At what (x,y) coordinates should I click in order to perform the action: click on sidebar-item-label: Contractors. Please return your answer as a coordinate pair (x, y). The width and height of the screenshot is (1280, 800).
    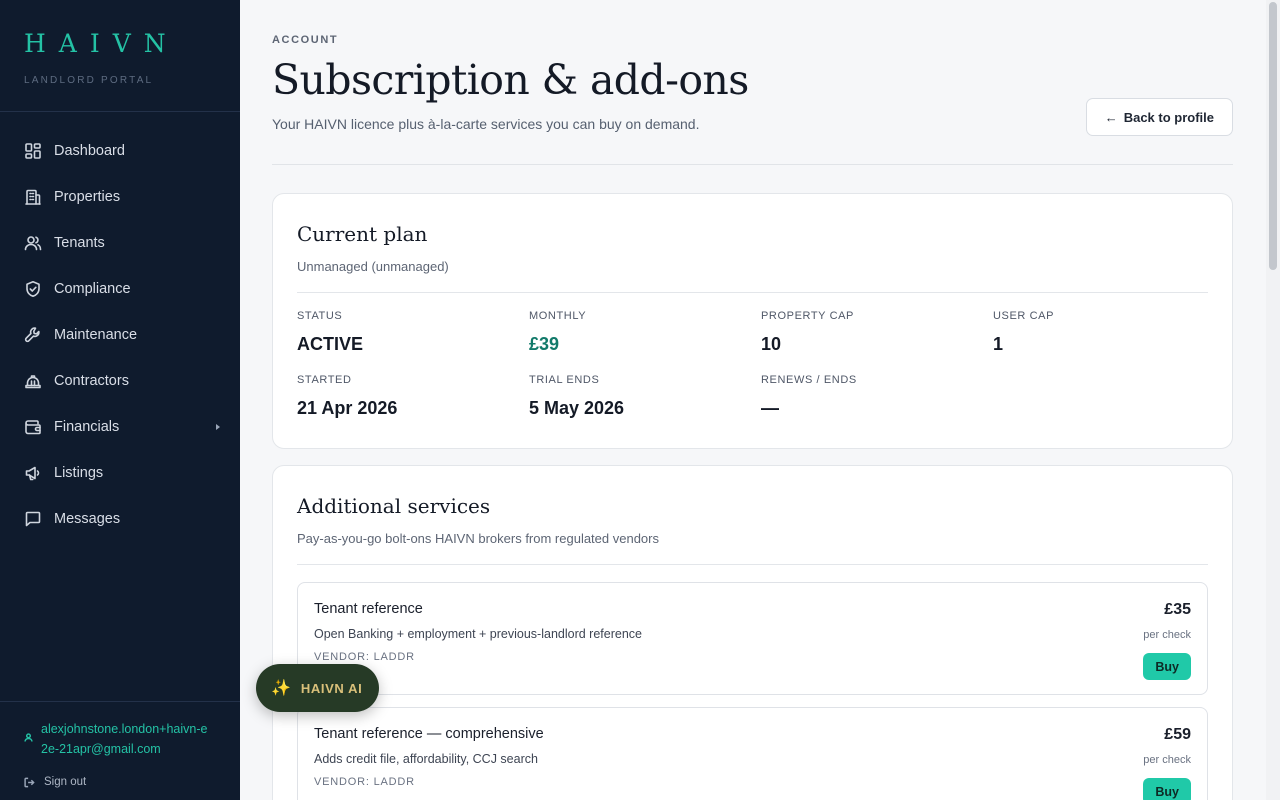
    Looking at the image, I should click on (91, 381).